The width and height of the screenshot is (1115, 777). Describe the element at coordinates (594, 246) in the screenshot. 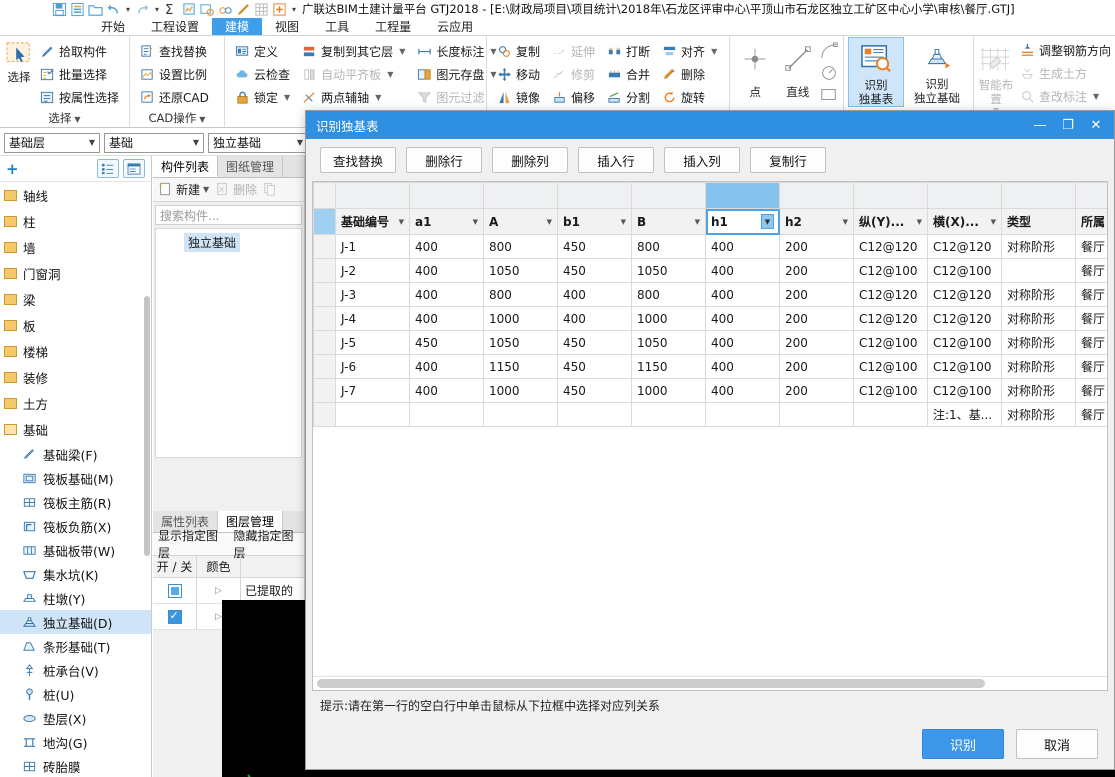

I see `cell-b1: 450` at that location.